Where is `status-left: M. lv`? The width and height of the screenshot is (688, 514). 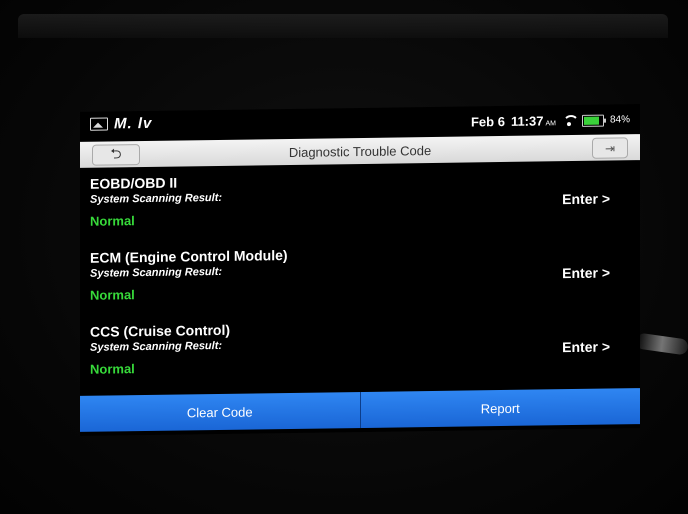
status-left: M. lv is located at coordinates (121, 124).